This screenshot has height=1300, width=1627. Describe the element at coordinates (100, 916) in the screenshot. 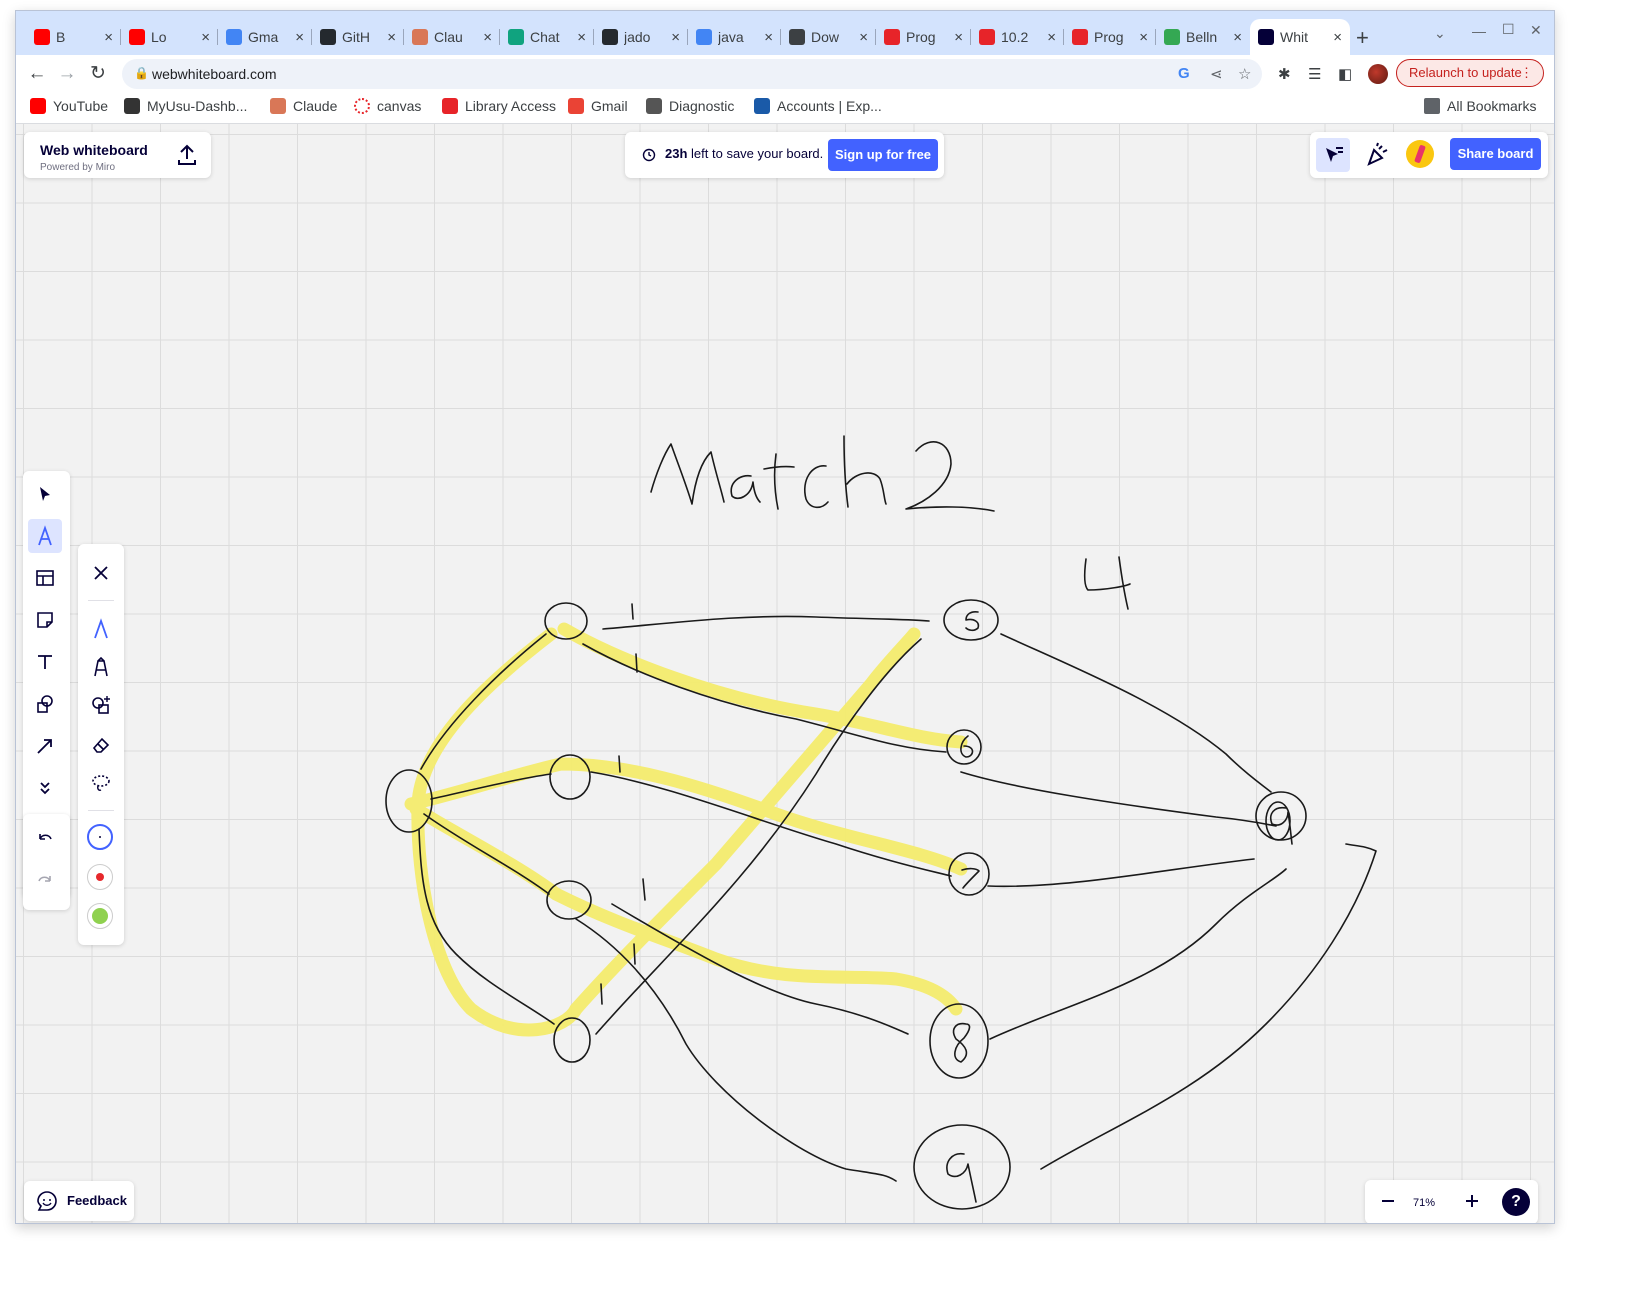

I see `color-swatch-green` at that location.